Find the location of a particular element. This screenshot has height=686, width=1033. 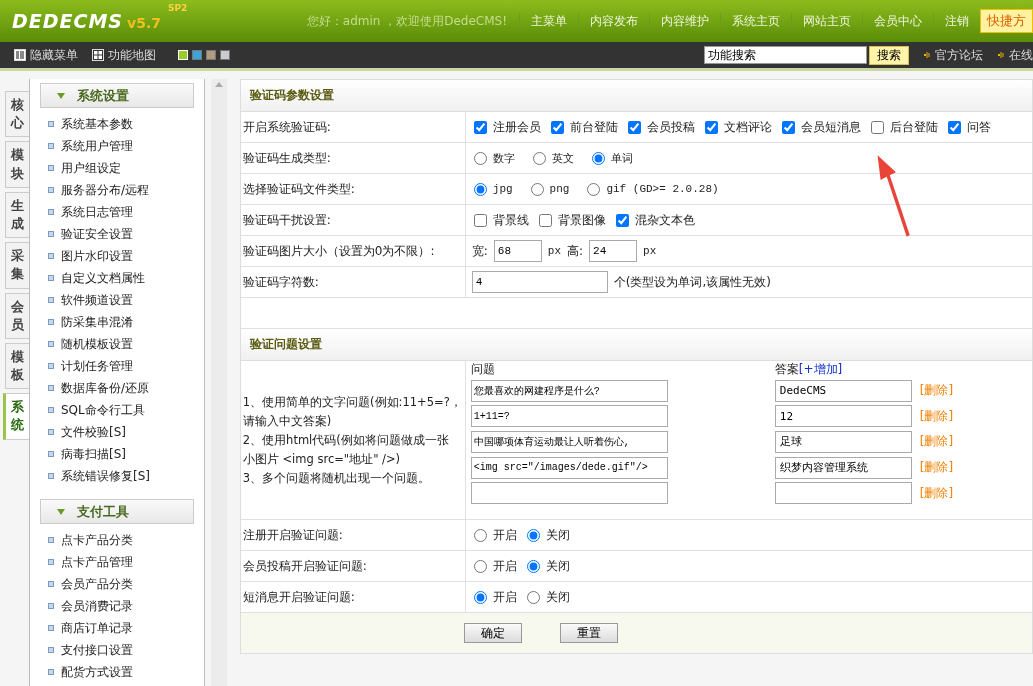

menu-item: 系统错误修复[S] is located at coordinates (105, 476).